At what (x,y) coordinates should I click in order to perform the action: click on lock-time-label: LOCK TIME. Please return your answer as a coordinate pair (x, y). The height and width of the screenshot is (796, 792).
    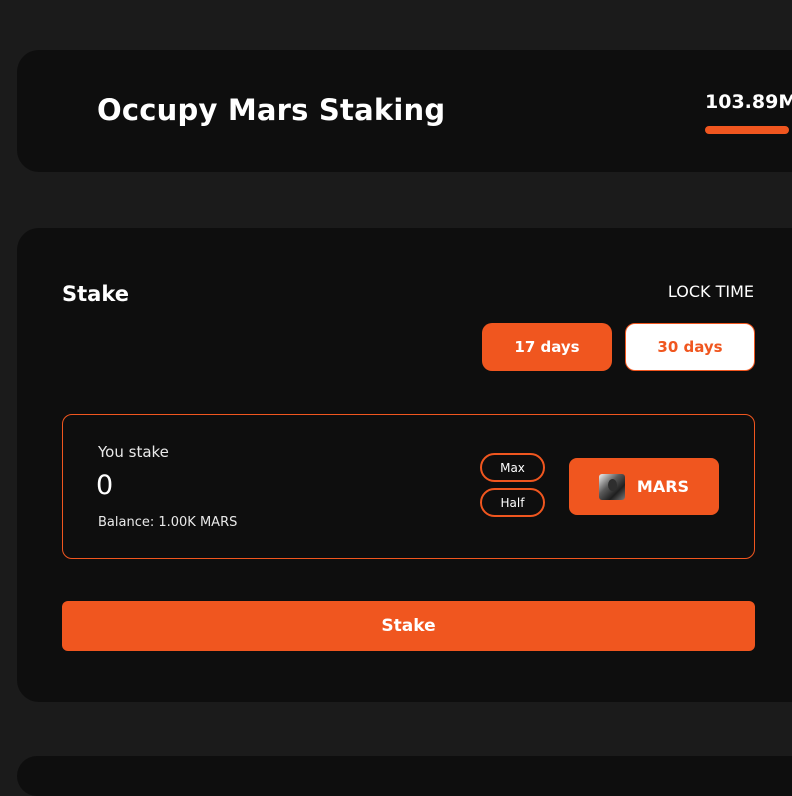
    Looking at the image, I should click on (710, 291).